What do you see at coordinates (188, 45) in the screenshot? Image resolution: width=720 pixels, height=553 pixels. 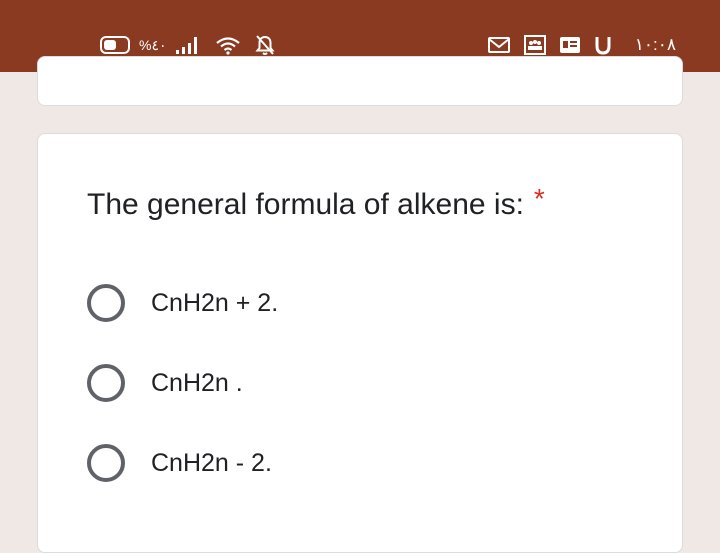 I see `signal-icon` at bounding box center [188, 45].